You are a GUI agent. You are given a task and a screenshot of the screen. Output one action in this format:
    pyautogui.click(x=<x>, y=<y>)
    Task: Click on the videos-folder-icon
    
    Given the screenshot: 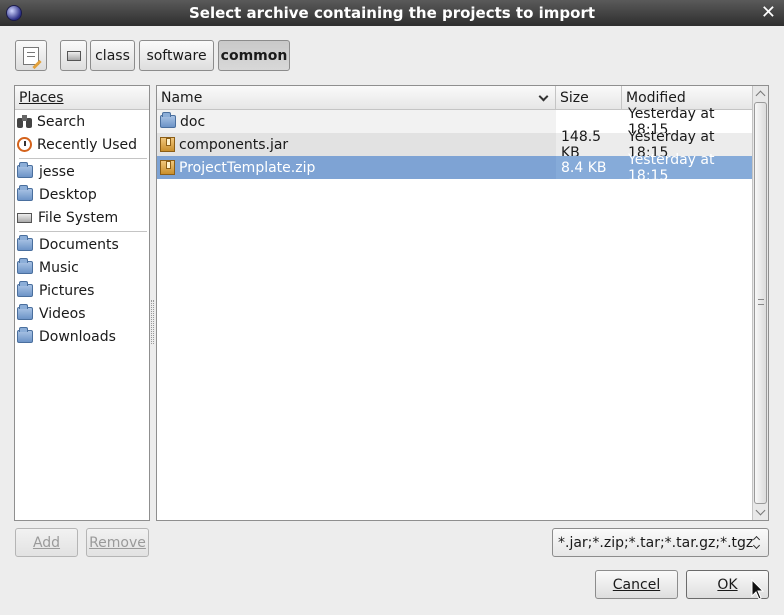 What is the action you would take?
    pyautogui.click(x=25, y=312)
    